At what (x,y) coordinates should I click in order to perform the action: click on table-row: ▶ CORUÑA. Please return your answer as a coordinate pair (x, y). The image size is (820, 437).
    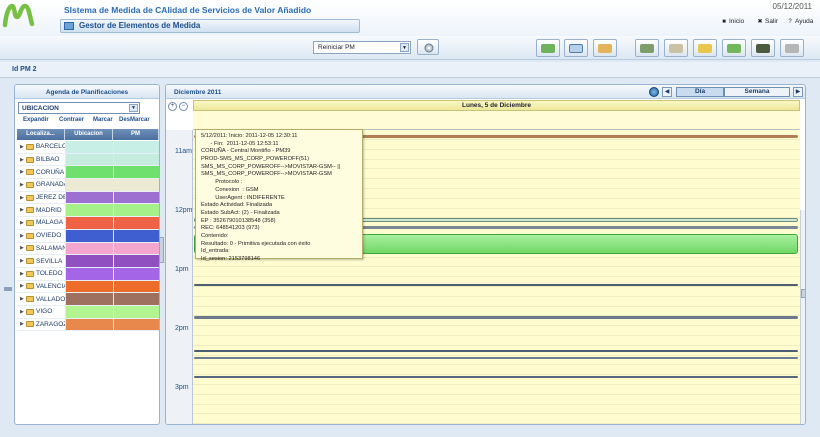
    Looking at the image, I should click on (88, 173).